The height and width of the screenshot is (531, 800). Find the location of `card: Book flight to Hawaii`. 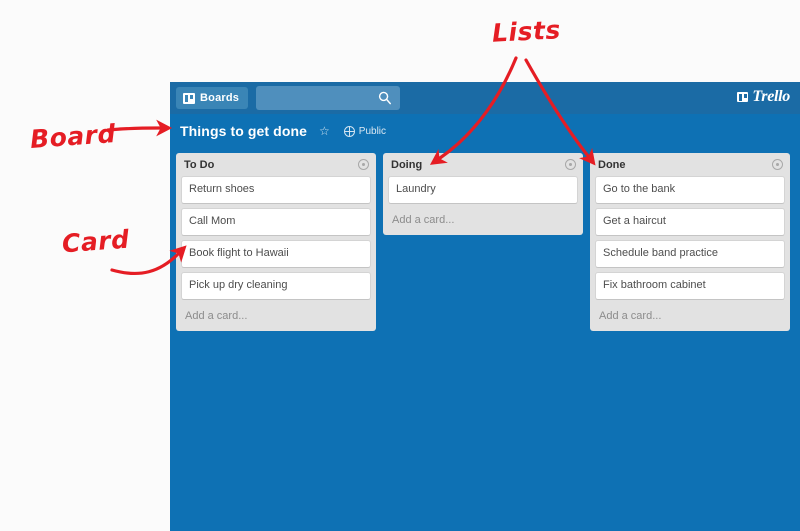

card: Book flight to Hawaii is located at coordinates (276, 254).